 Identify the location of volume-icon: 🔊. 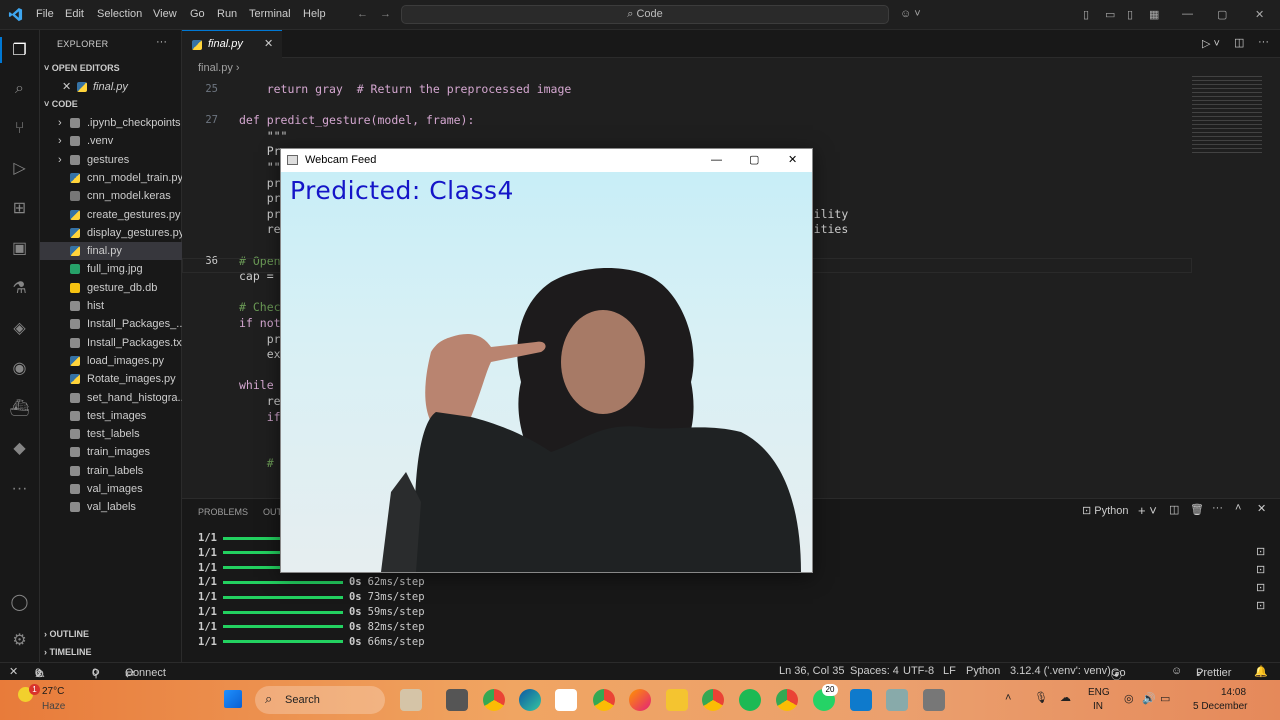
(1149, 698).